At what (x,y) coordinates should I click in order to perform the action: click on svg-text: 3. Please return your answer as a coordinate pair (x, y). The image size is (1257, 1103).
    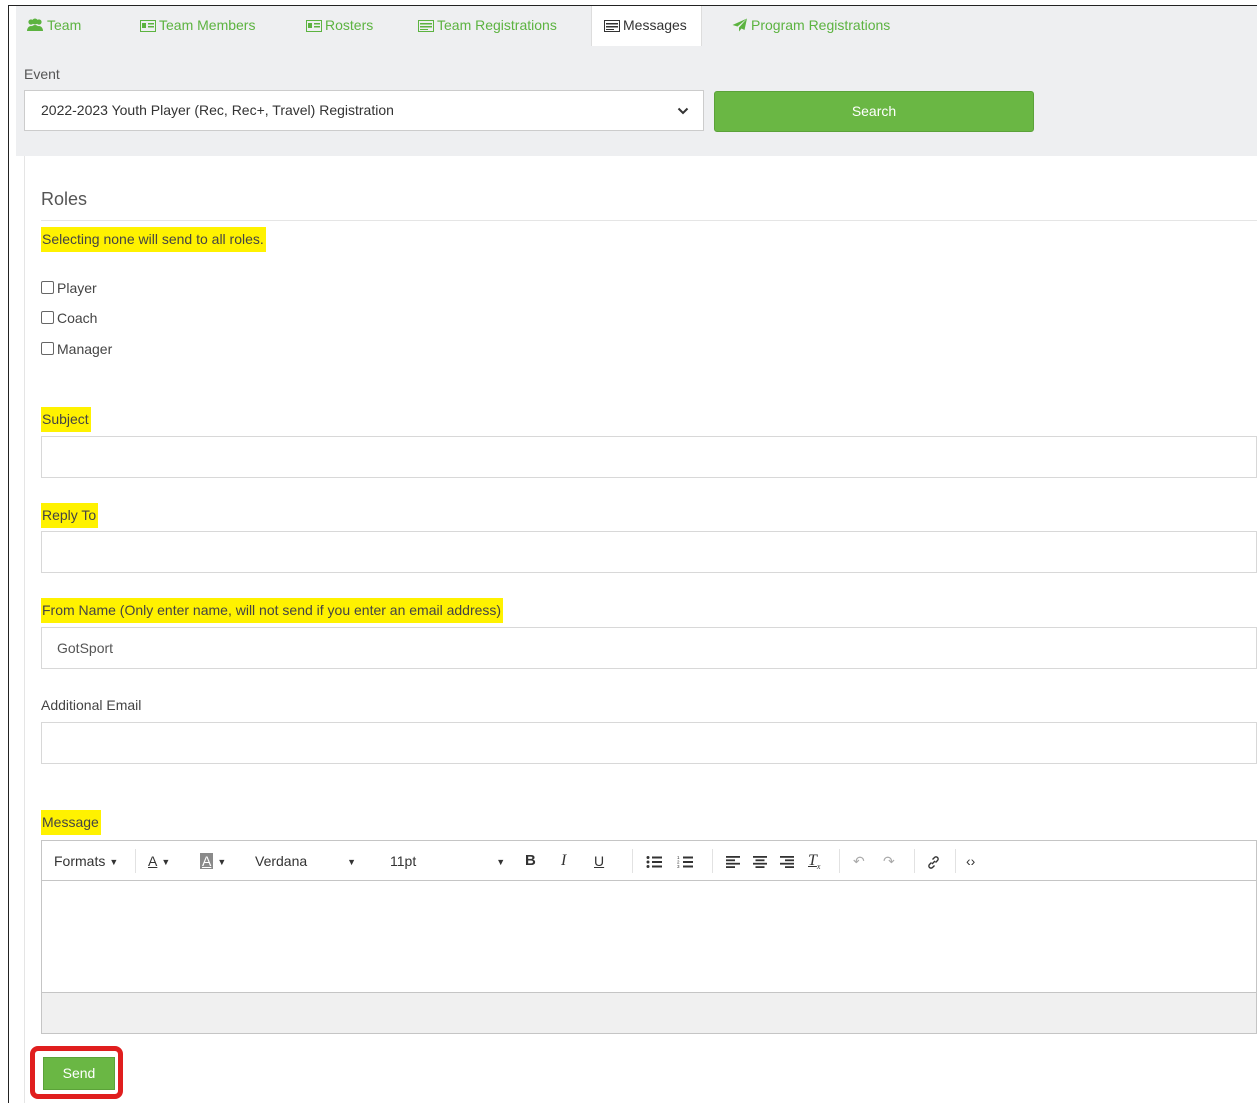
    Looking at the image, I should click on (678, 866).